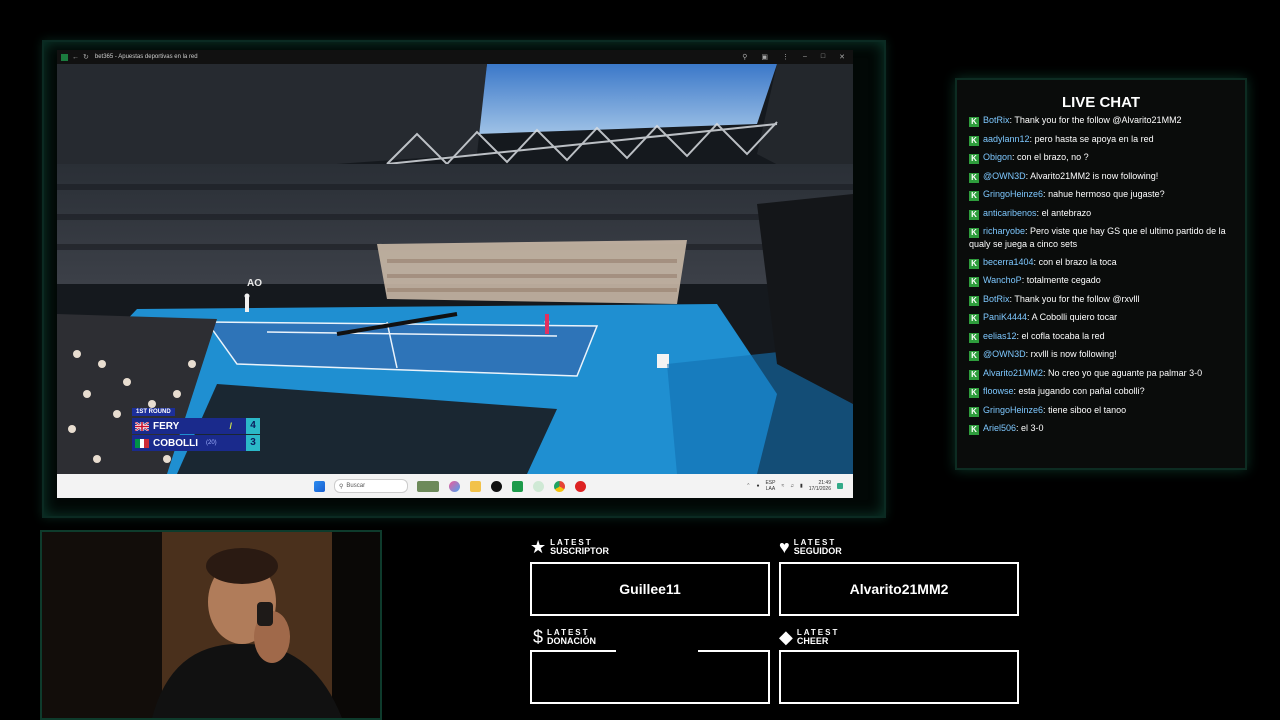  I want to click on battery-icon: ▮, so click(801, 486).